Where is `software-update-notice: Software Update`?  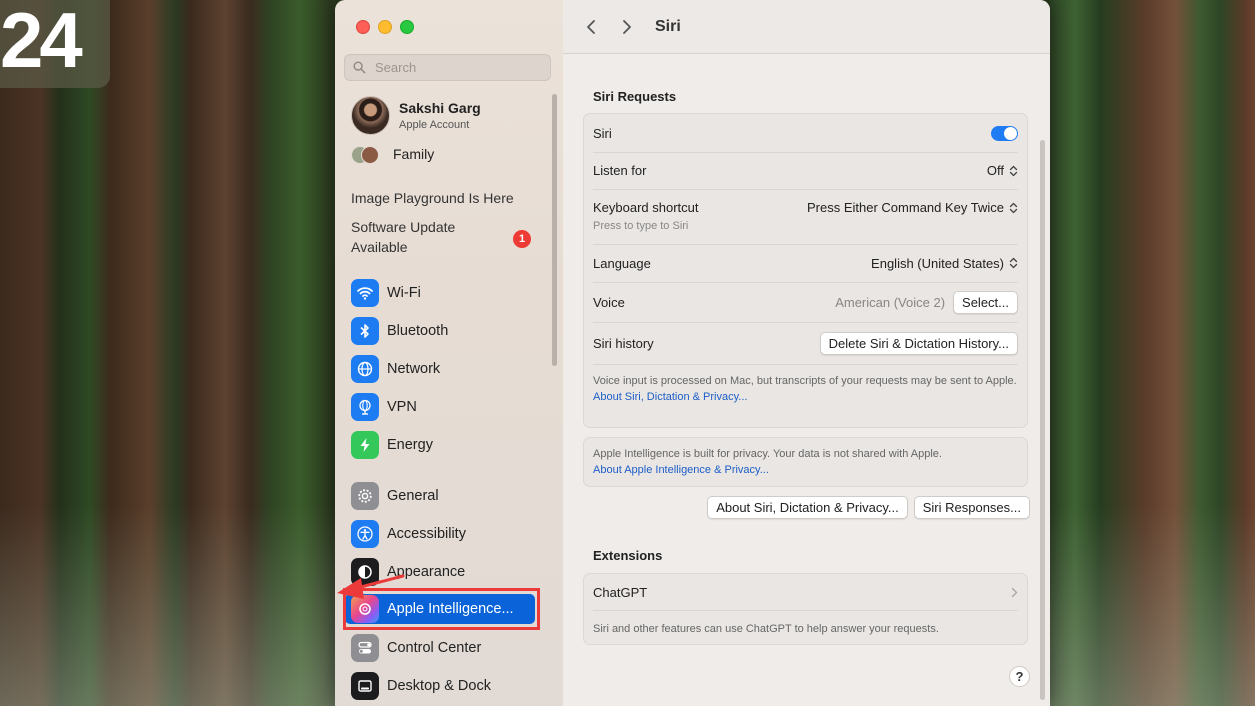 software-update-notice: Software Update is located at coordinates (403, 227).